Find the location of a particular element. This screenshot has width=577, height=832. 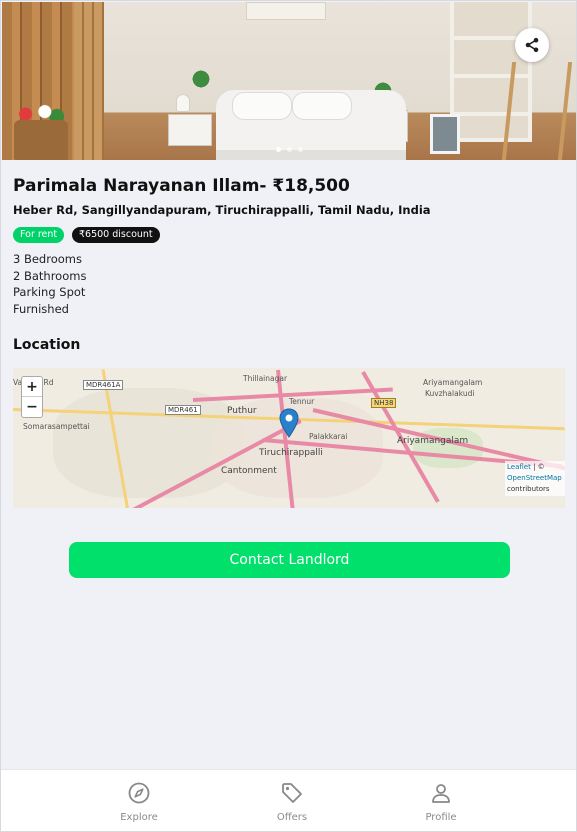

listing-title: Parimala Narayanan Illam- ₹18,500 is located at coordinates (181, 186).